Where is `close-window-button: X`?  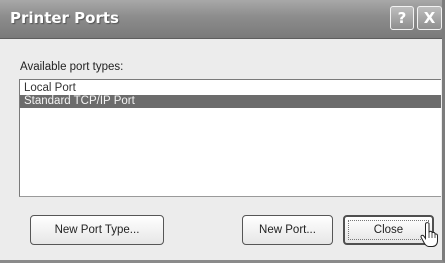 close-window-button: X is located at coordinates (429, 18).